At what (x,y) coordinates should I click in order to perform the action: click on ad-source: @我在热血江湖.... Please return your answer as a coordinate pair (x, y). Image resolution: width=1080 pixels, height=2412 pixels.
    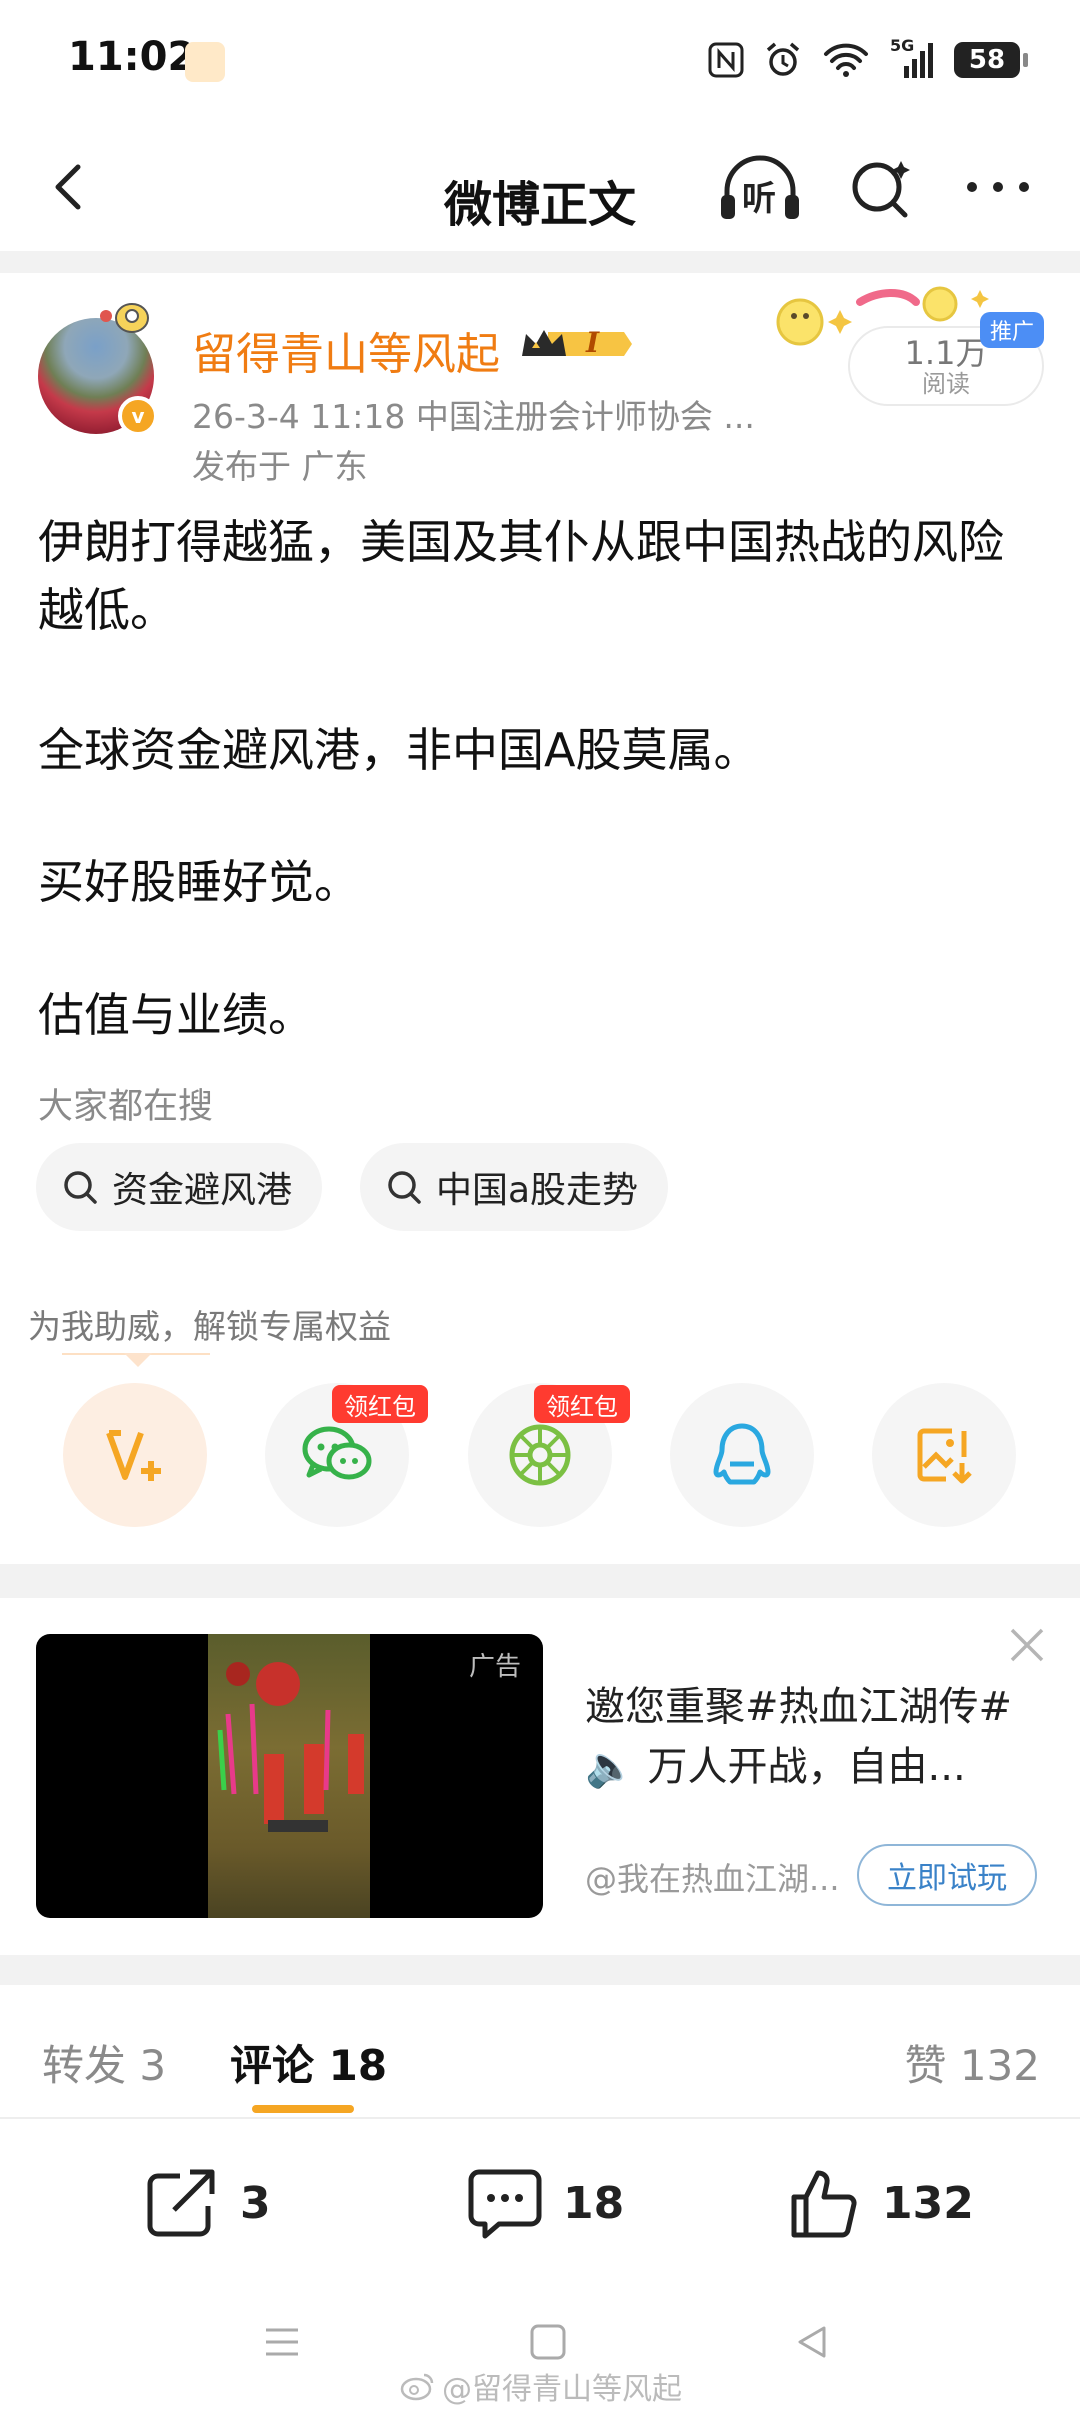
    Looking at the image, I should click on (720, 1877).